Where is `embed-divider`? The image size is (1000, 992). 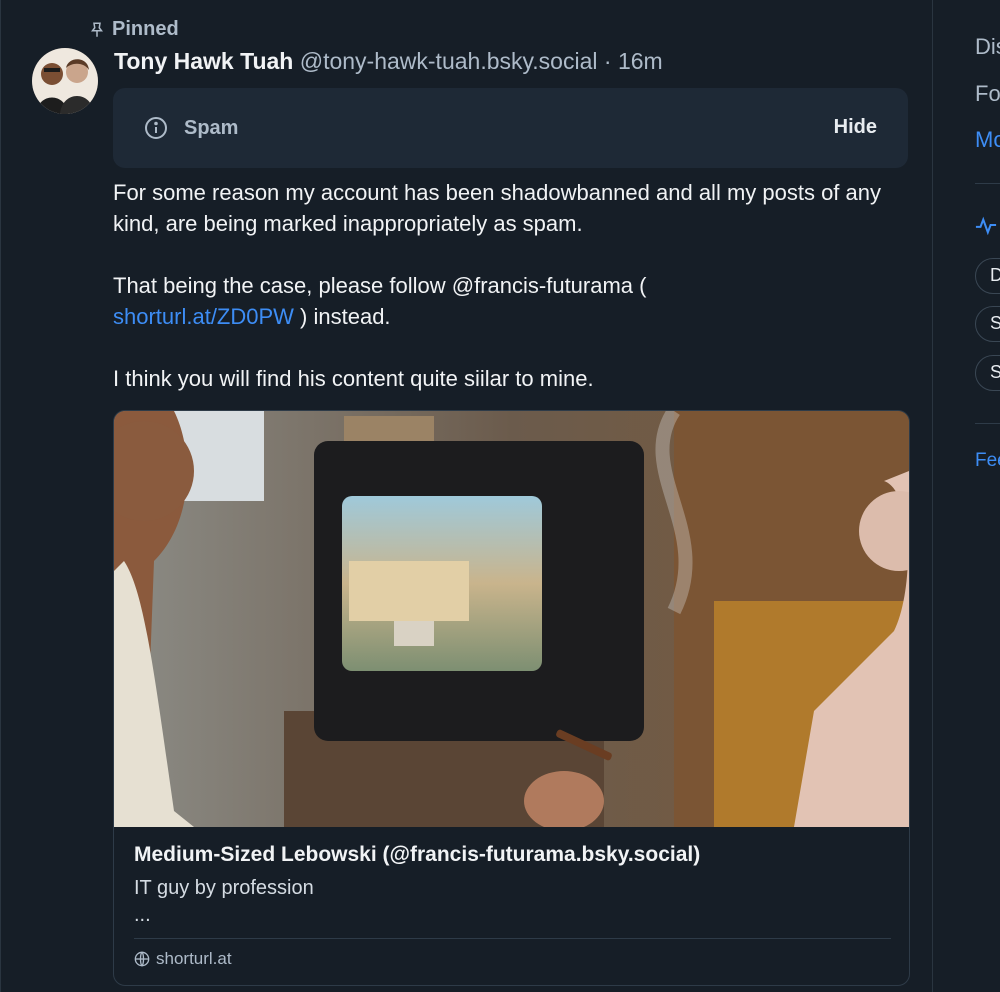
embed-divider is located at coordinates (512, 938).